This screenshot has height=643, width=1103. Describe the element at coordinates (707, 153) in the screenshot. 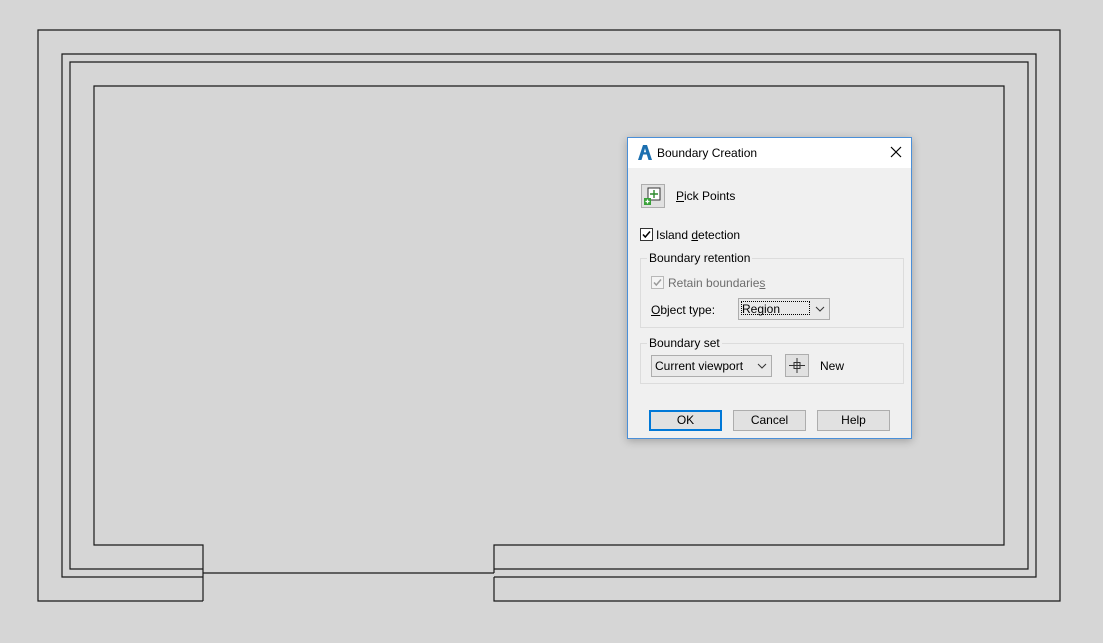

I see `dialog-title: Boundary Creation` at that location.